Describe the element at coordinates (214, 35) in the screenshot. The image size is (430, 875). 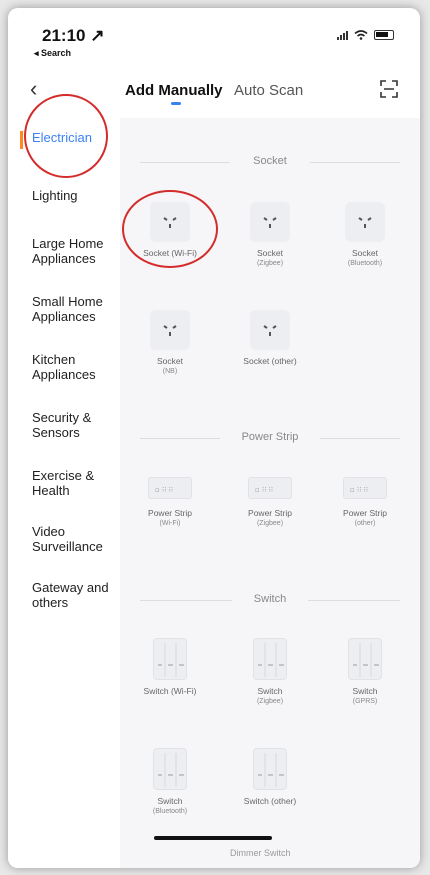
I see `status-bar: 21:10 ↗ ◂ Search` at that location.